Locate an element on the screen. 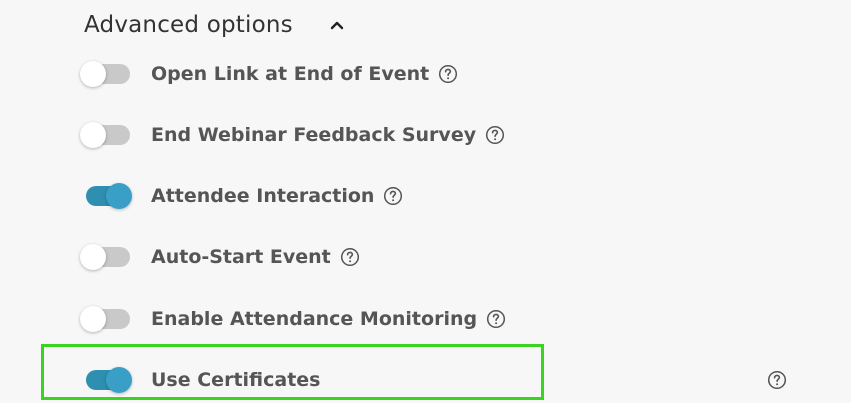  option-open-link-end-of-event: Open Link at End of Event is located at coordinates (269, 74).